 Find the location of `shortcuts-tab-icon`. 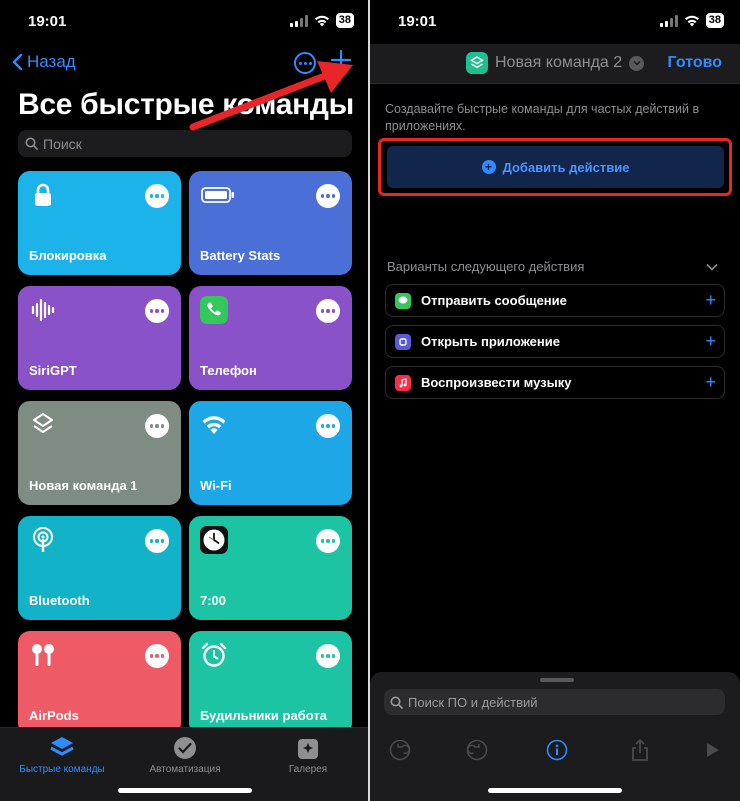

shortcuts-tab-icon is located at coordinates (62, 746).